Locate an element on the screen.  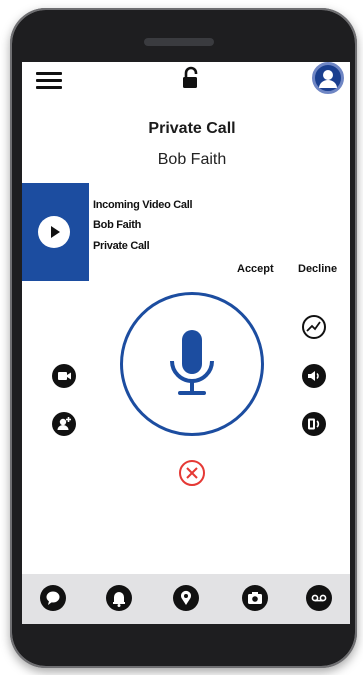
notification-caller: Bob Faith is located at coordinates (117, 225).